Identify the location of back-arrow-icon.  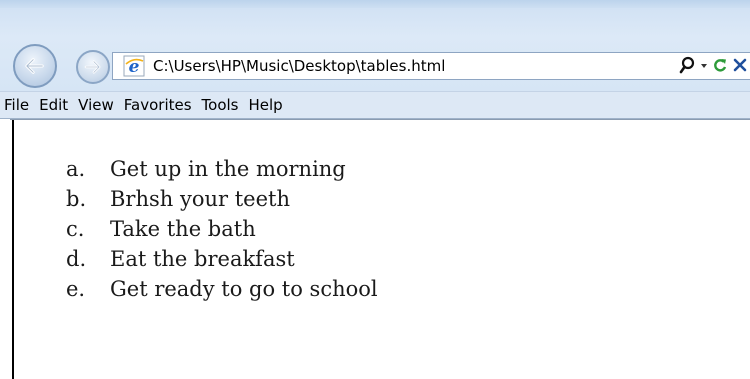
(34, 66).